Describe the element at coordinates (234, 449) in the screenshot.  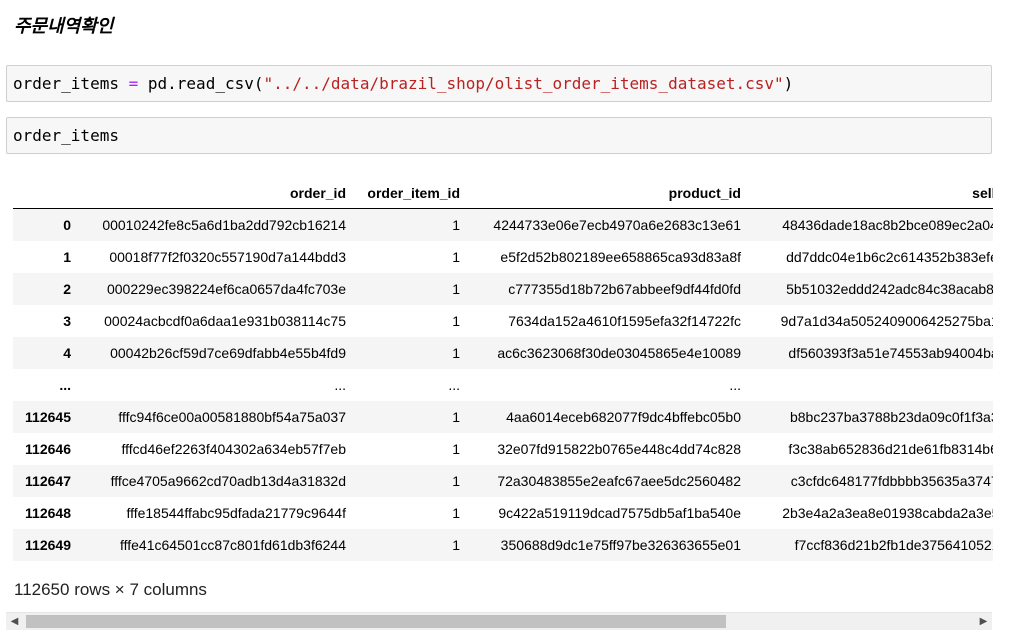
I see `cell-order-id: fffcd46ef2263f404302a634eb57f7eb` at that location.